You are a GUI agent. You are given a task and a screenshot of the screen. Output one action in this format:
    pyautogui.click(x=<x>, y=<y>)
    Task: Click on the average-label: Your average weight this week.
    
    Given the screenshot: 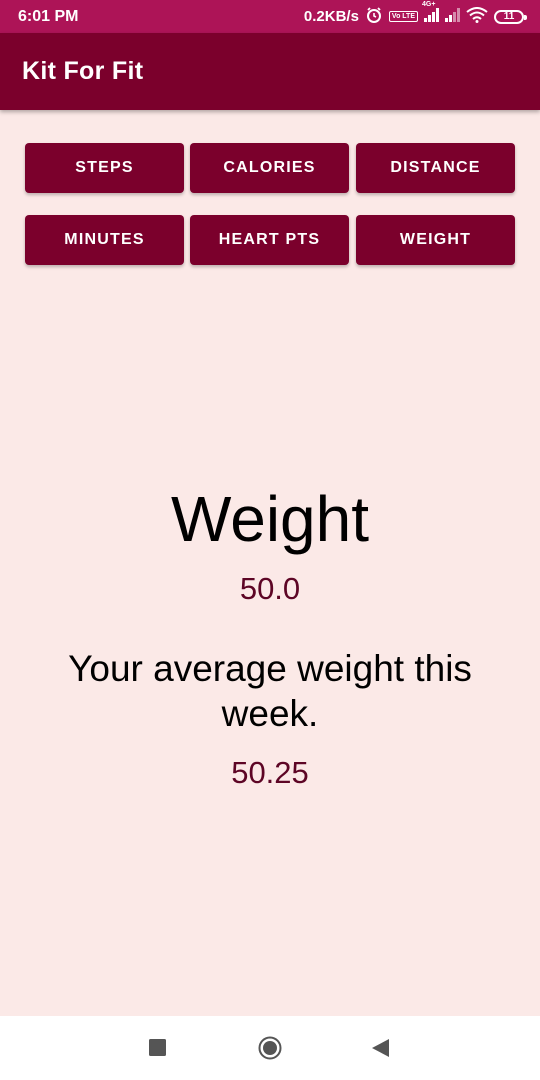 What is the action you would take?
    pyautogui.click(x=270, y=691)
    